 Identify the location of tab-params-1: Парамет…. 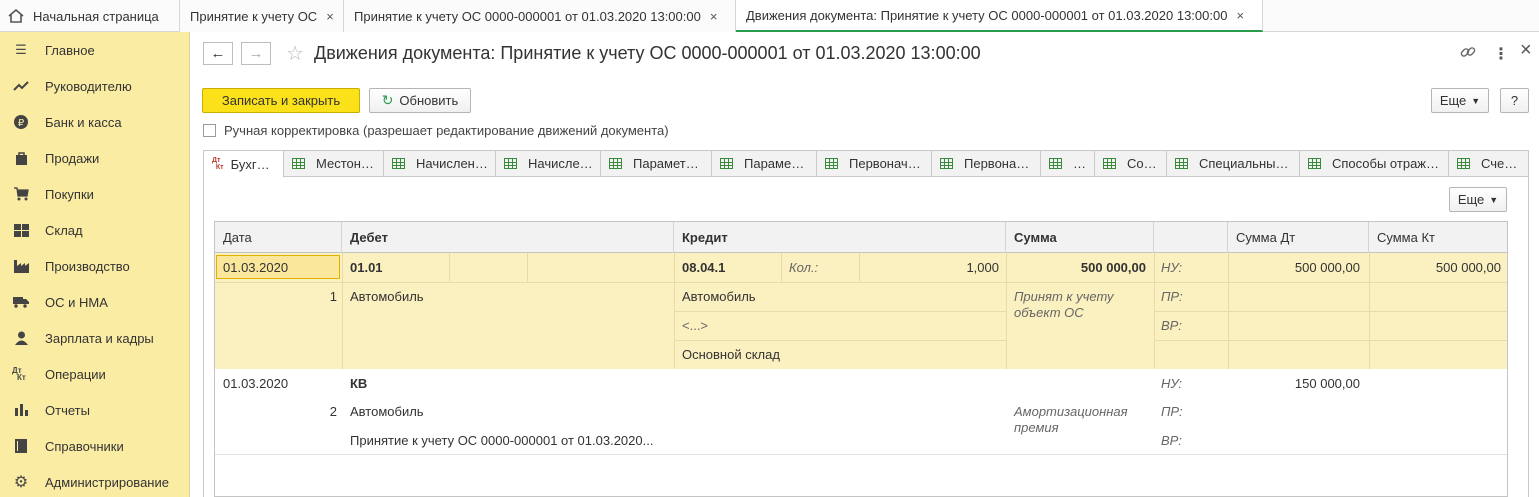
(656, 163).